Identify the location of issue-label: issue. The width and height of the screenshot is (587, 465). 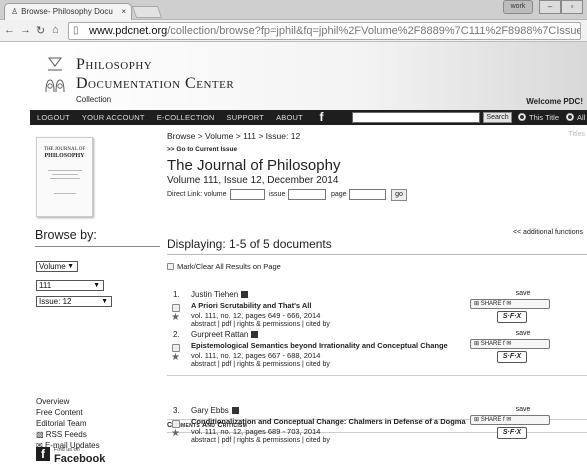
(277, 194).